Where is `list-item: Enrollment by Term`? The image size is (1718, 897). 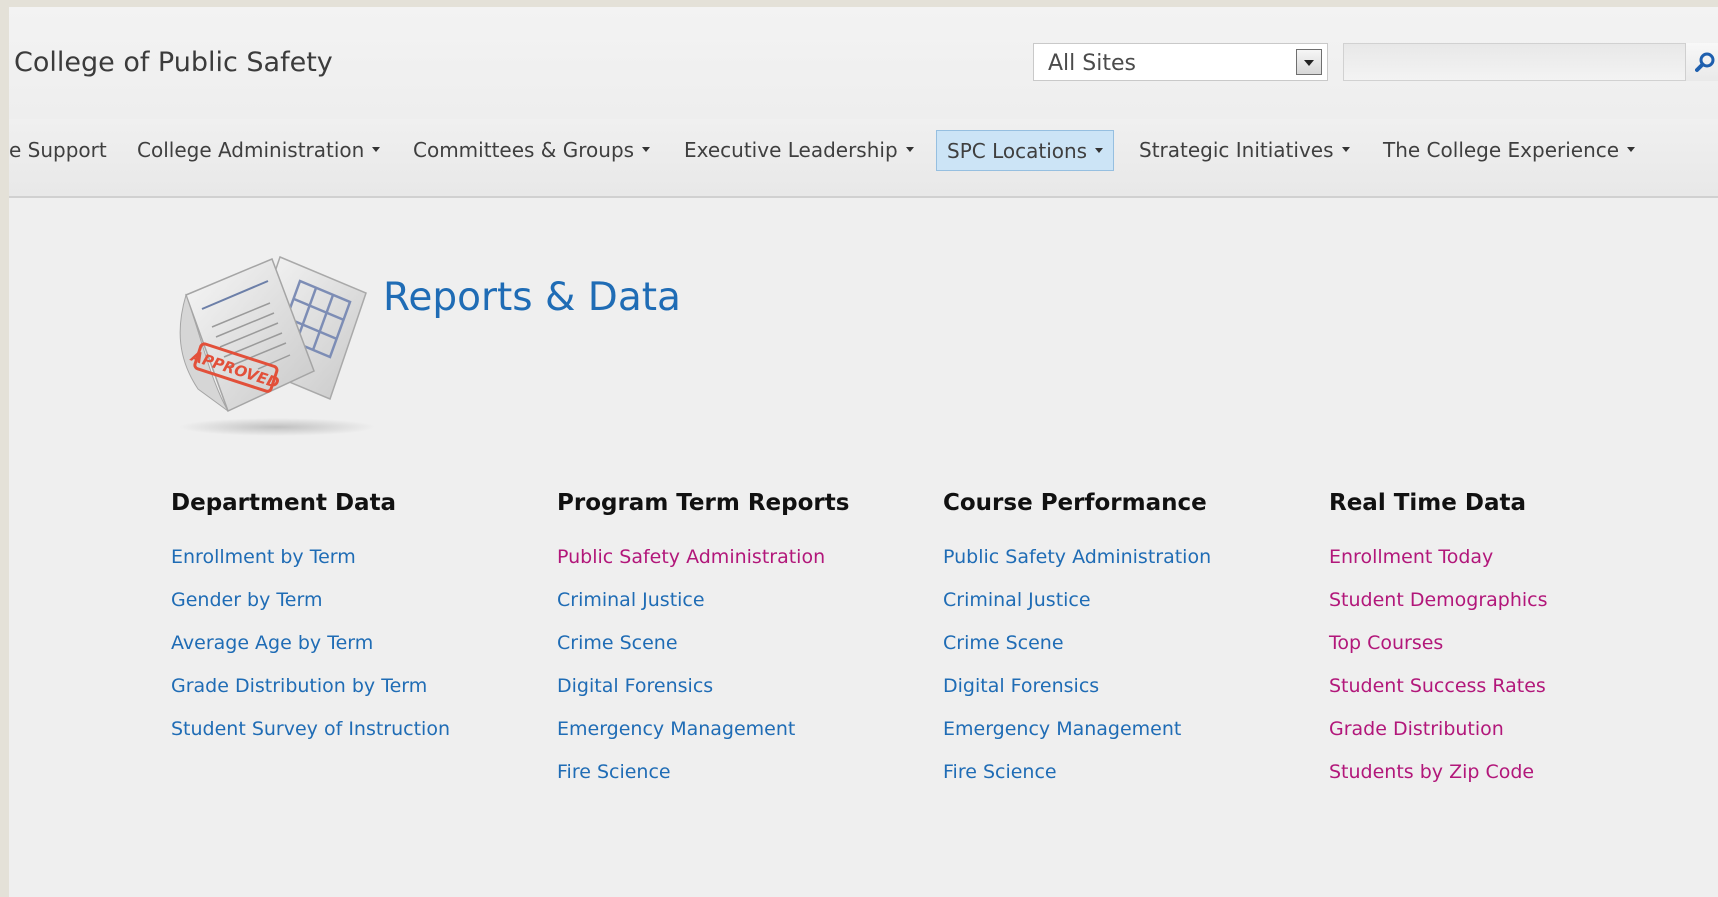
list-item: Enrollment by Term is located at coordinates (310, 567).